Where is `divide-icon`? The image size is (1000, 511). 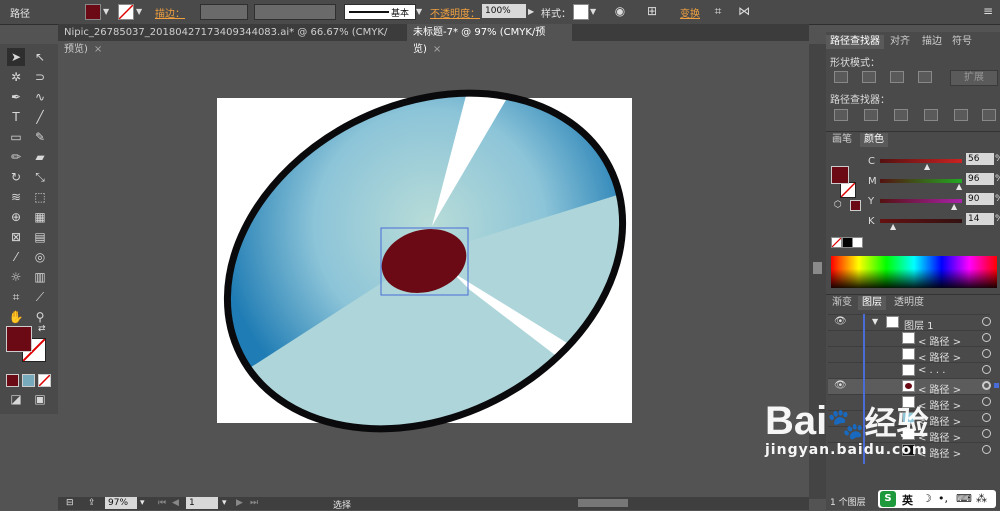
divide-icon is located at coordinates (841, 115).